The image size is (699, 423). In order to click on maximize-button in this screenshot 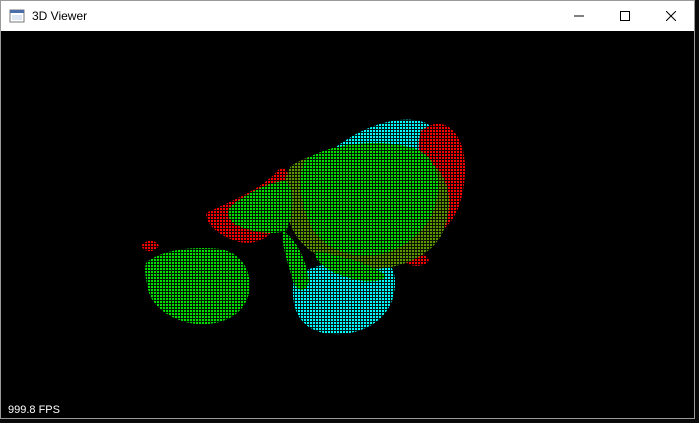, I will do `click(625, 16)`.